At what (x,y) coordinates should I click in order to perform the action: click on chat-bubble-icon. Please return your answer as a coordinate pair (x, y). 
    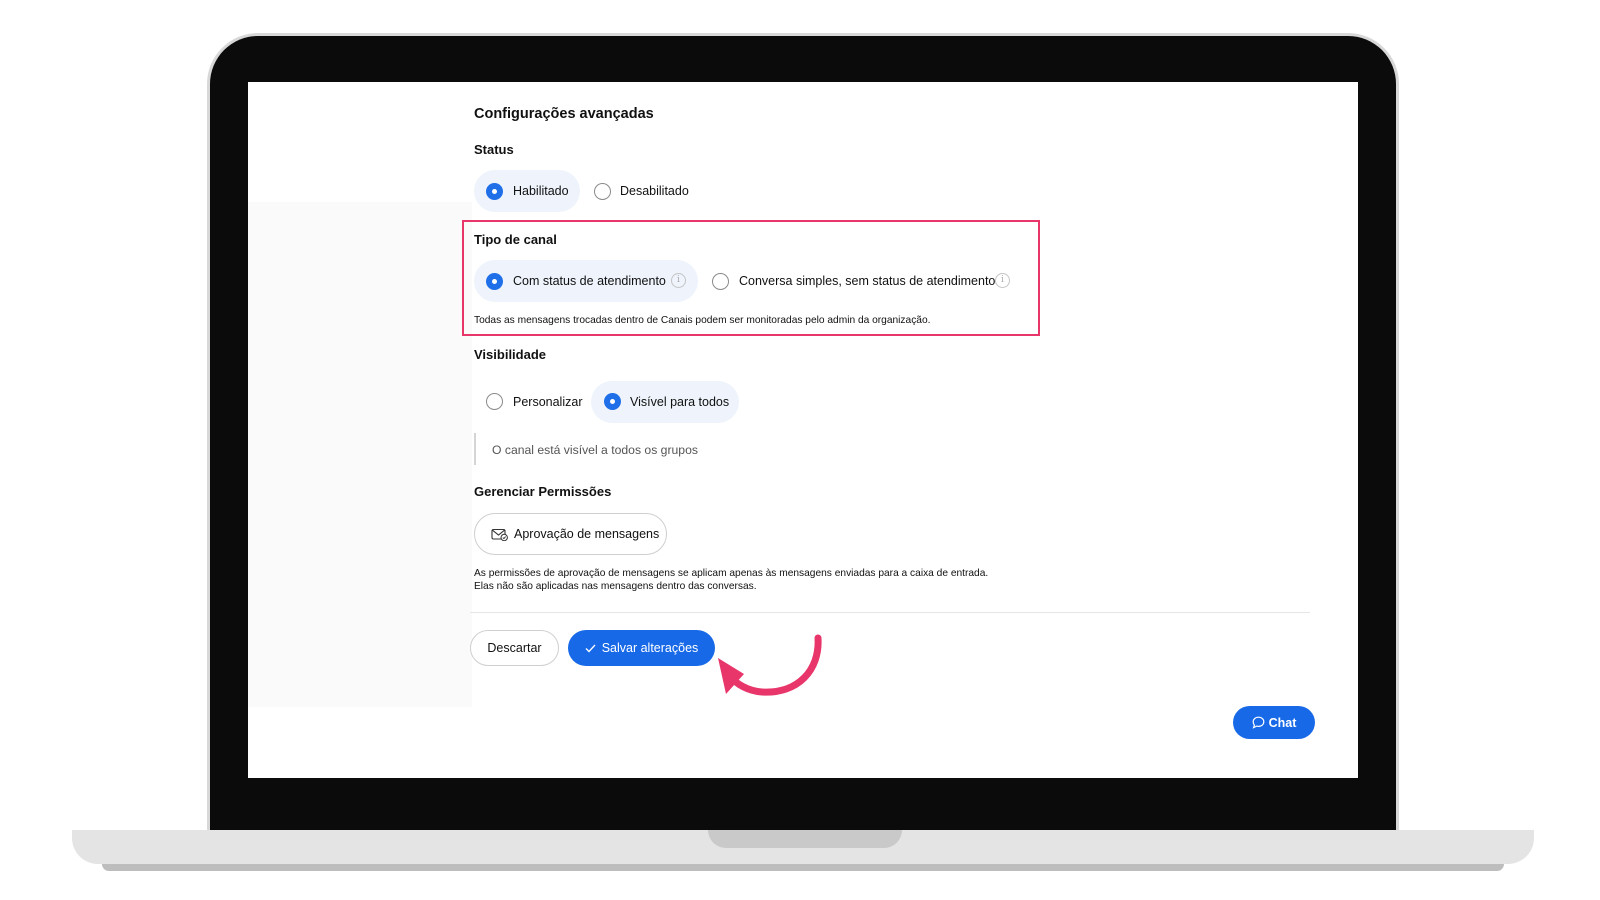
    Looking at the image, I should click on (1258, 722).